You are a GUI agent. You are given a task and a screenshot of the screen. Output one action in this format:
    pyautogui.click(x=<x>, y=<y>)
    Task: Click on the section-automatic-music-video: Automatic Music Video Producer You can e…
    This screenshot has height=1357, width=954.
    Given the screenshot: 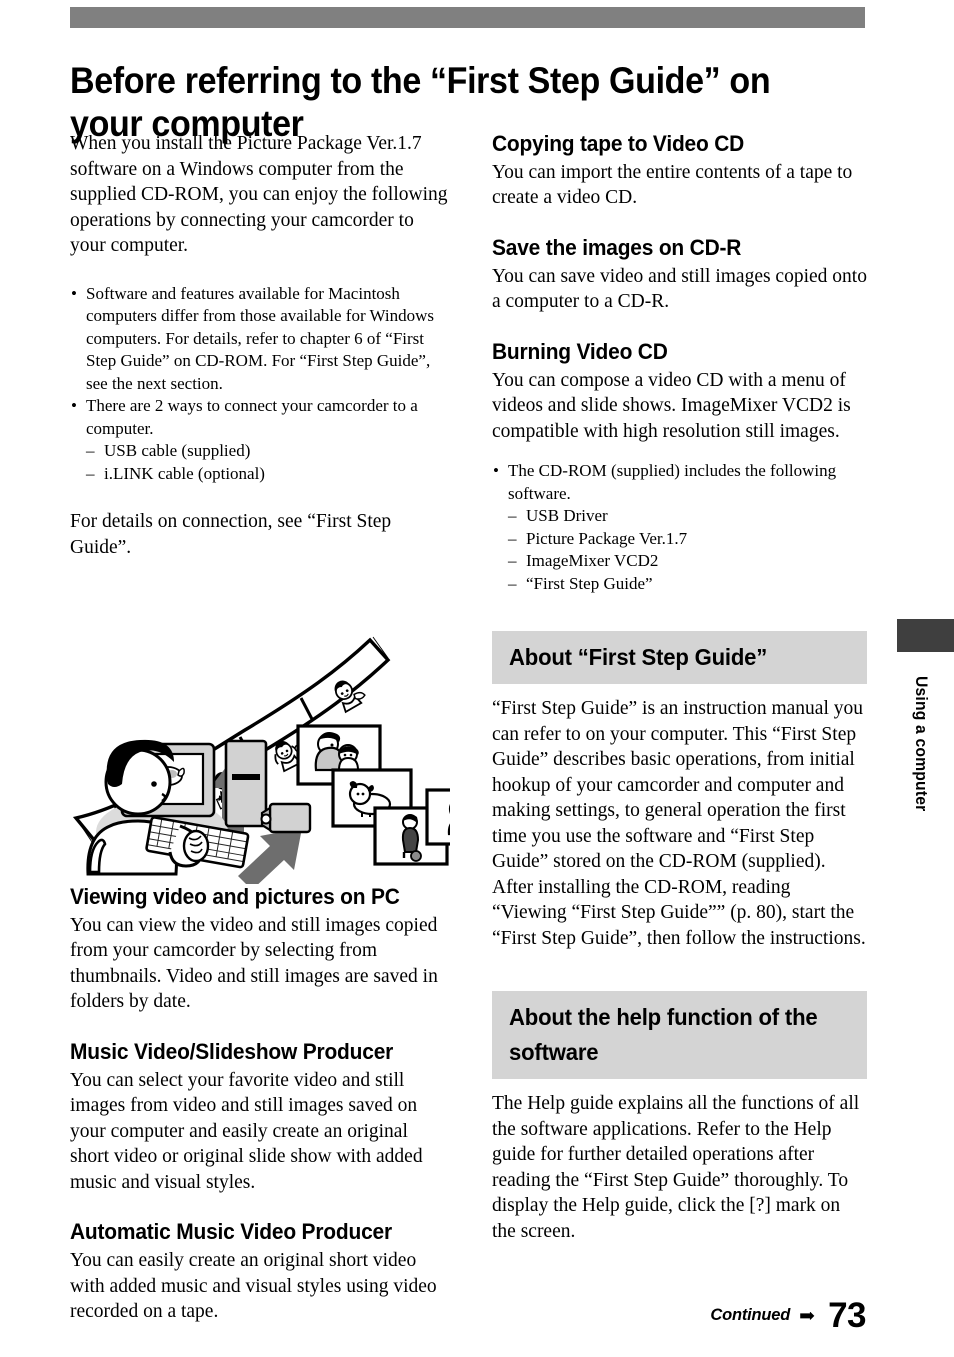 What is the action you would take?
    pyautogui.click(x=260, y=1271)
    